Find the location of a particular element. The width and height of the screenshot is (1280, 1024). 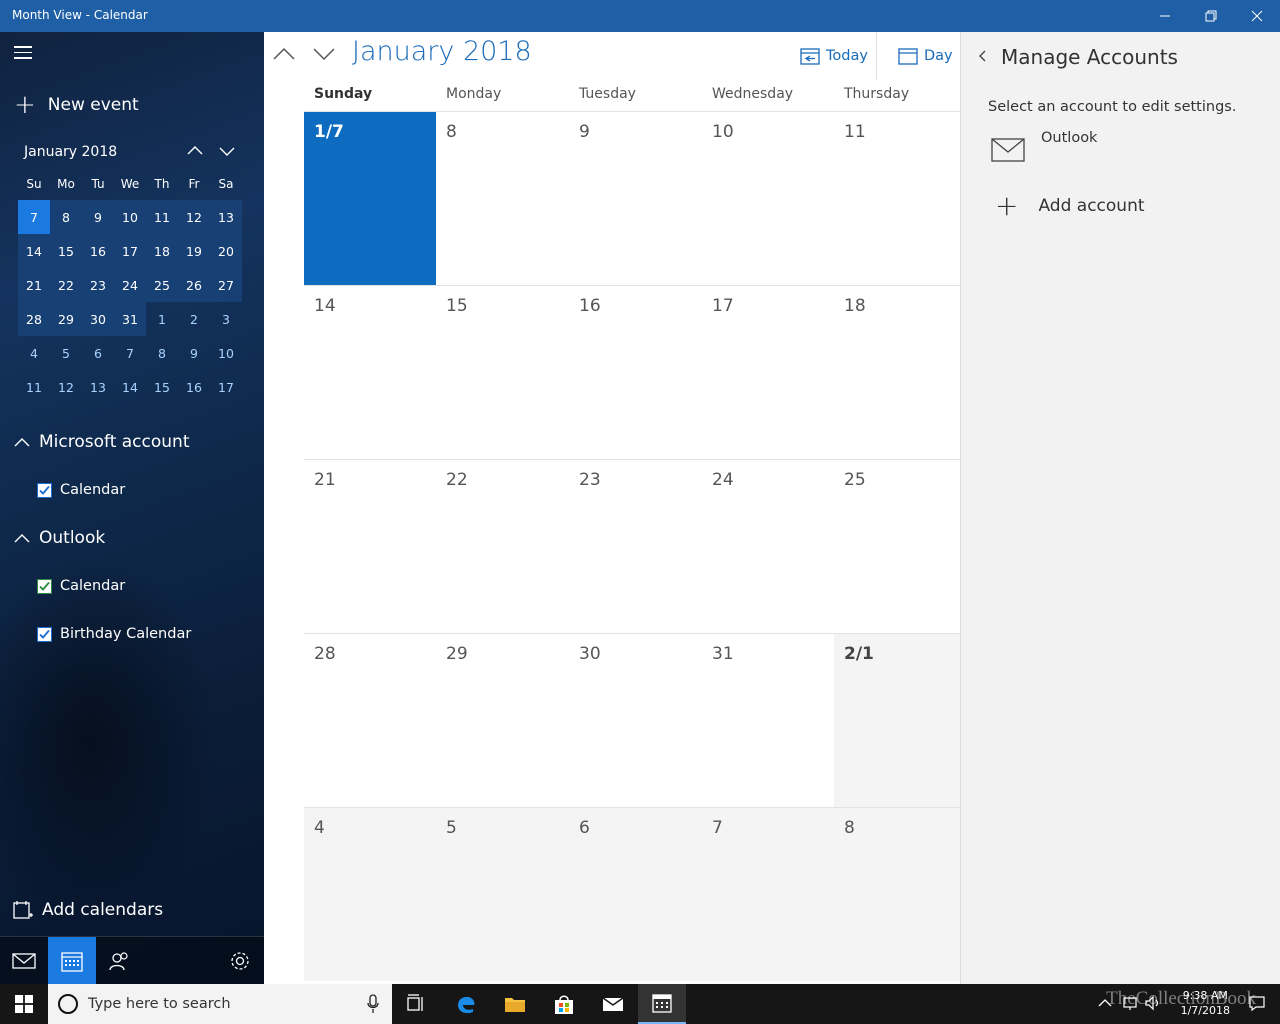

mini-calendar-day: 21 is located at coordinates (34, 285).